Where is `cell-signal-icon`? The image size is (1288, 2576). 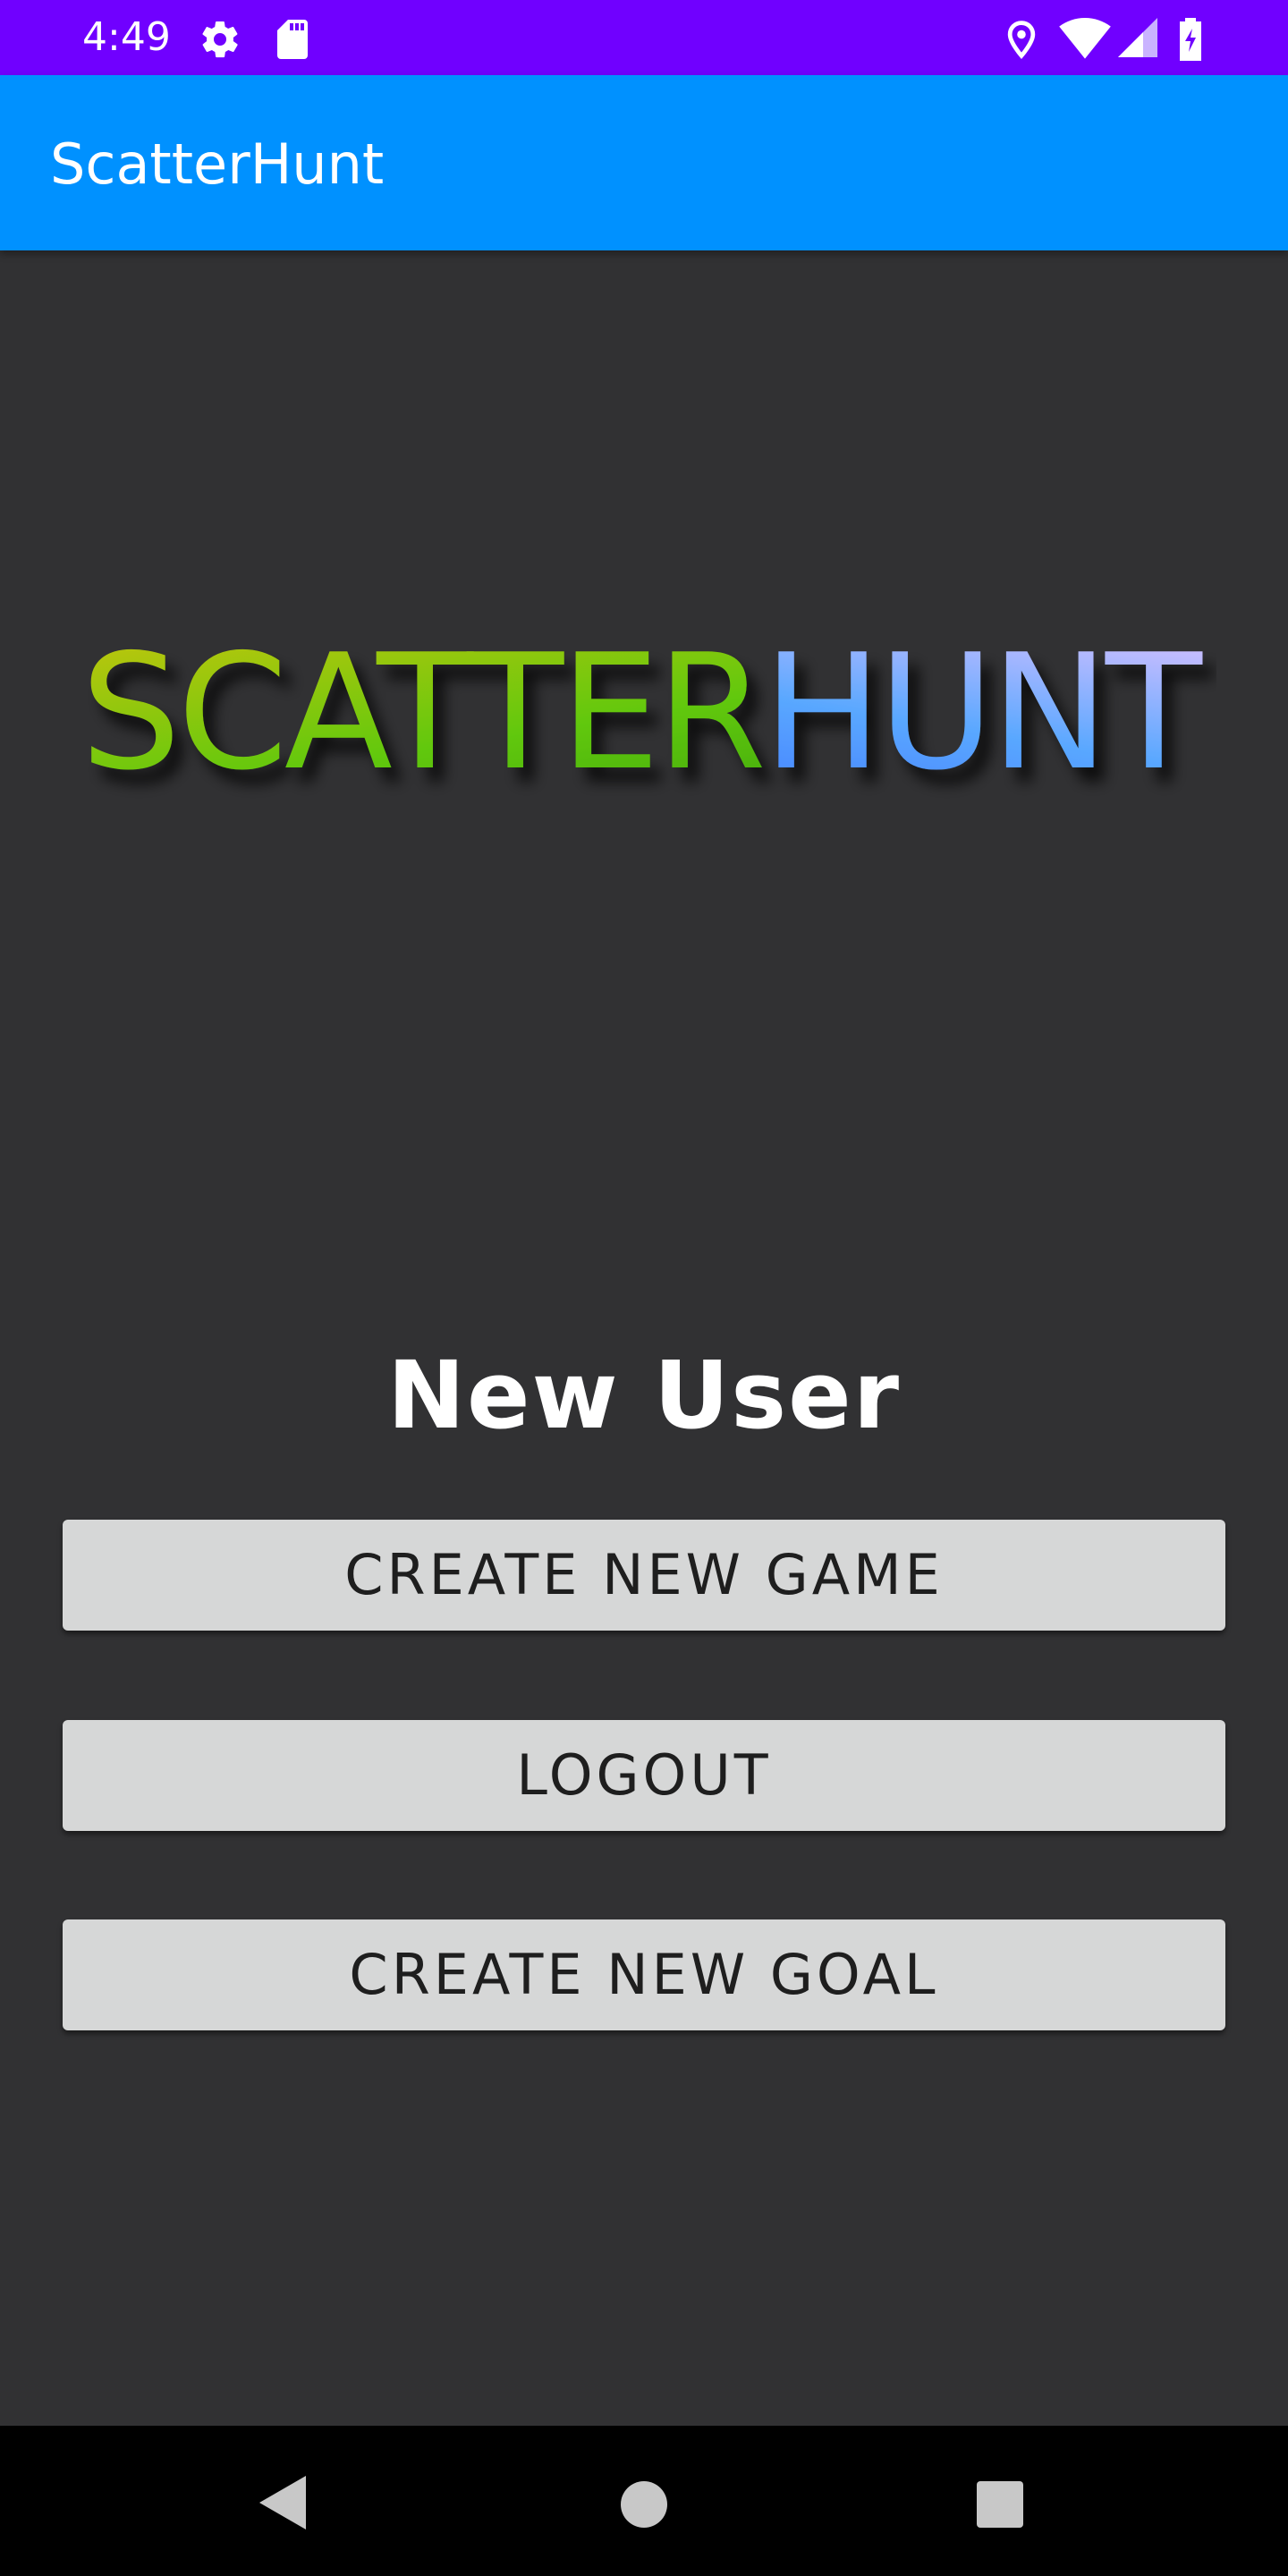
cell-signal-icon is located at coordinates (1137, 39).